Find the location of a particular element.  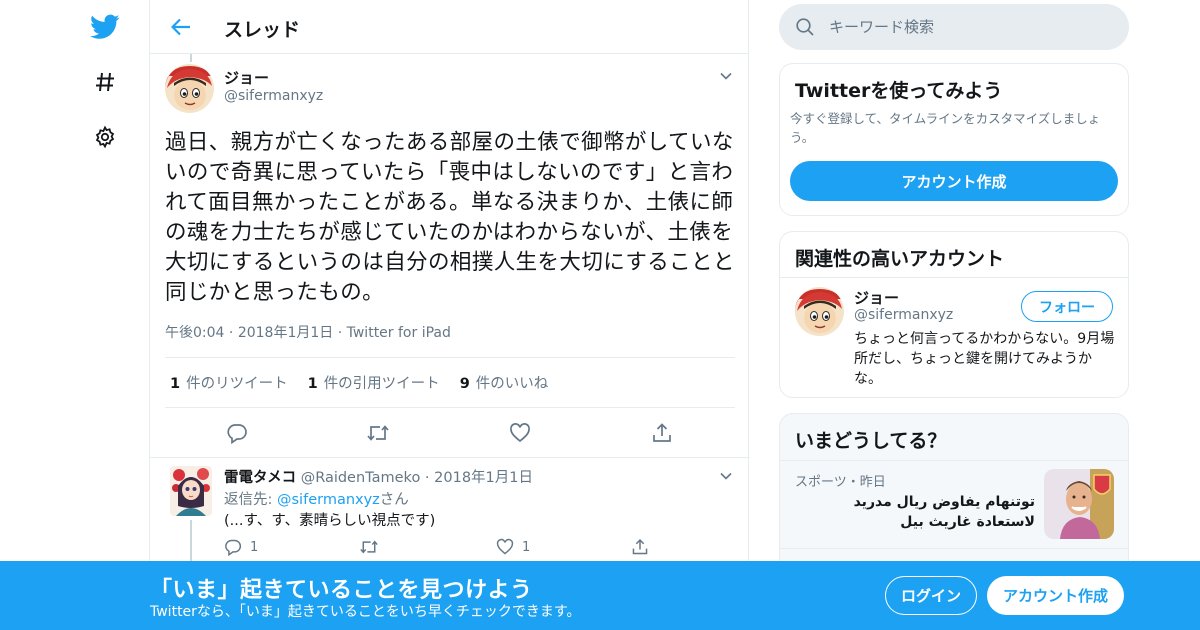

reply-author-name: 雷電タメコ is located at coordinates (260, 478).